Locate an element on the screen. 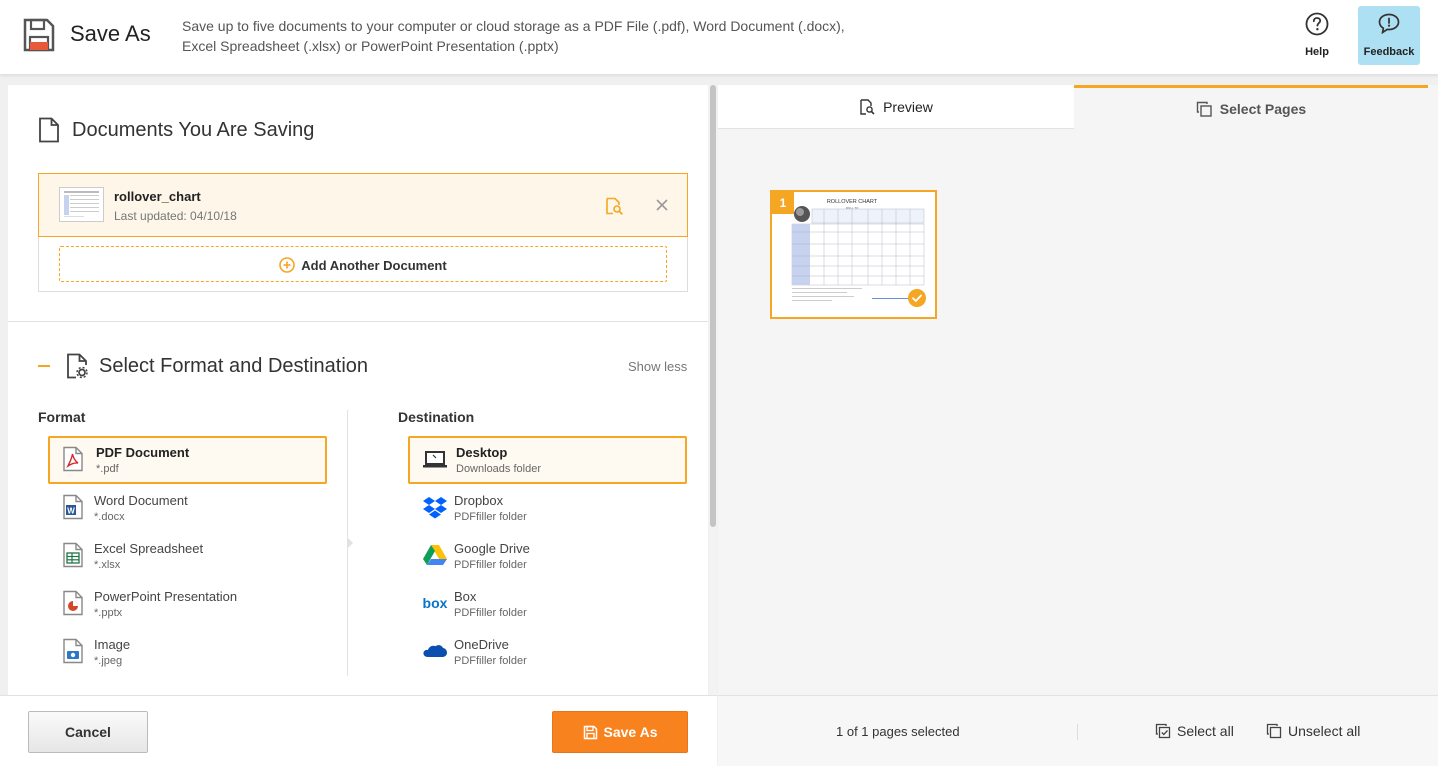  destination-name: Desktop is located at coordinates (482, 452).